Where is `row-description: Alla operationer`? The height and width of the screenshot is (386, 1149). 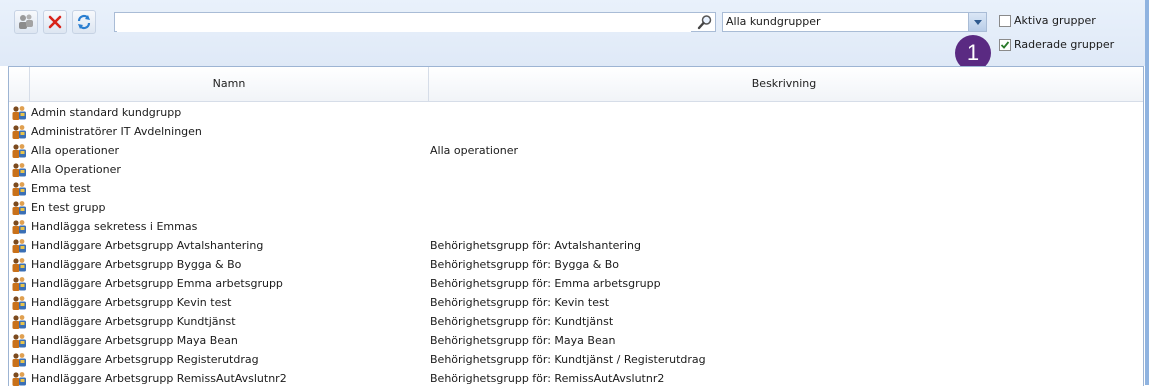 row-description: Alla operationer is located at coordinates (474, 150).